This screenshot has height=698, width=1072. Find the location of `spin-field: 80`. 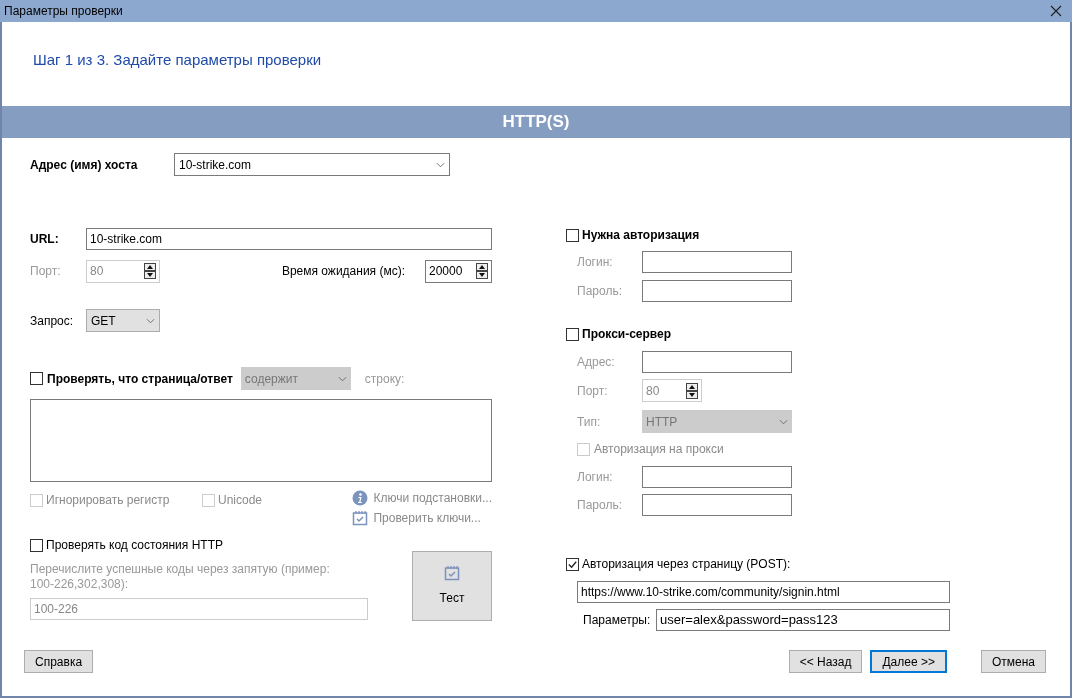

spin-field: 80 is located at coordinates (672, 390).